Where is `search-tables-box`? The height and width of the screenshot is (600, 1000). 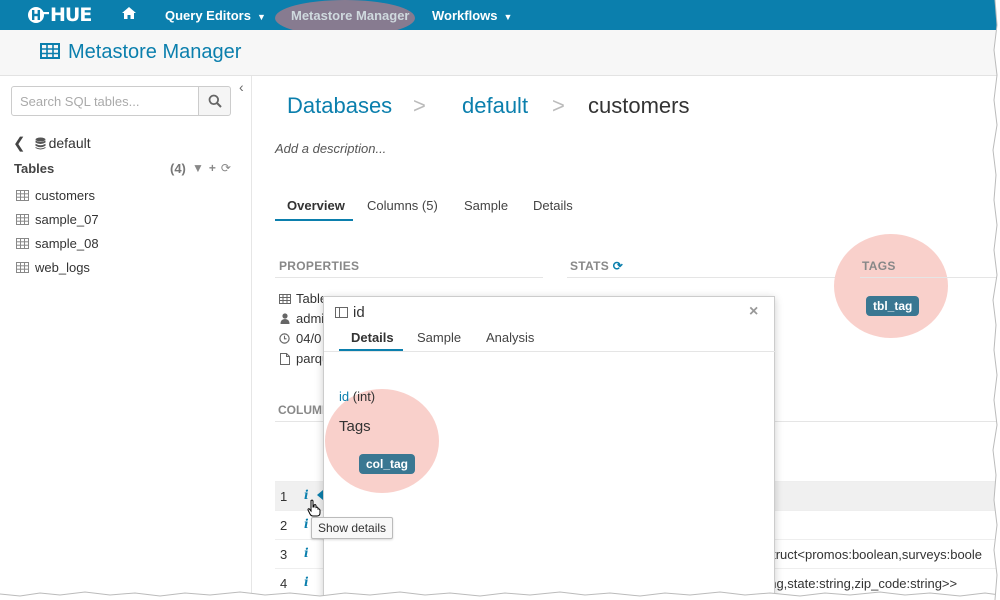
search-tables-box is located at coordinates (105, 101).